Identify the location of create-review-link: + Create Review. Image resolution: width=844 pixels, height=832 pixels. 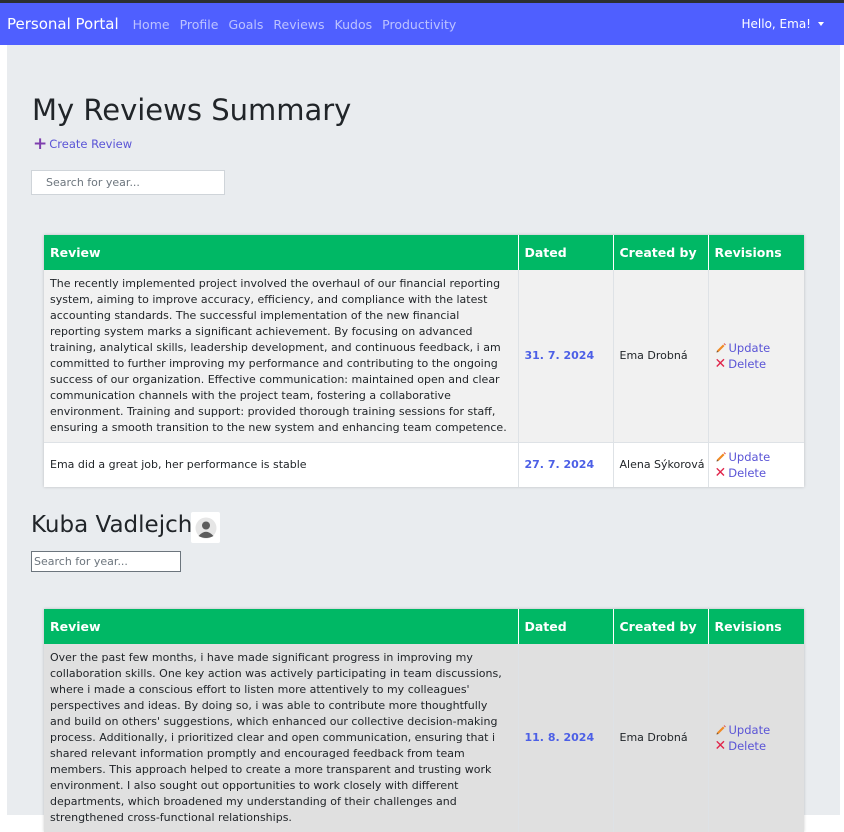
(83, 144).